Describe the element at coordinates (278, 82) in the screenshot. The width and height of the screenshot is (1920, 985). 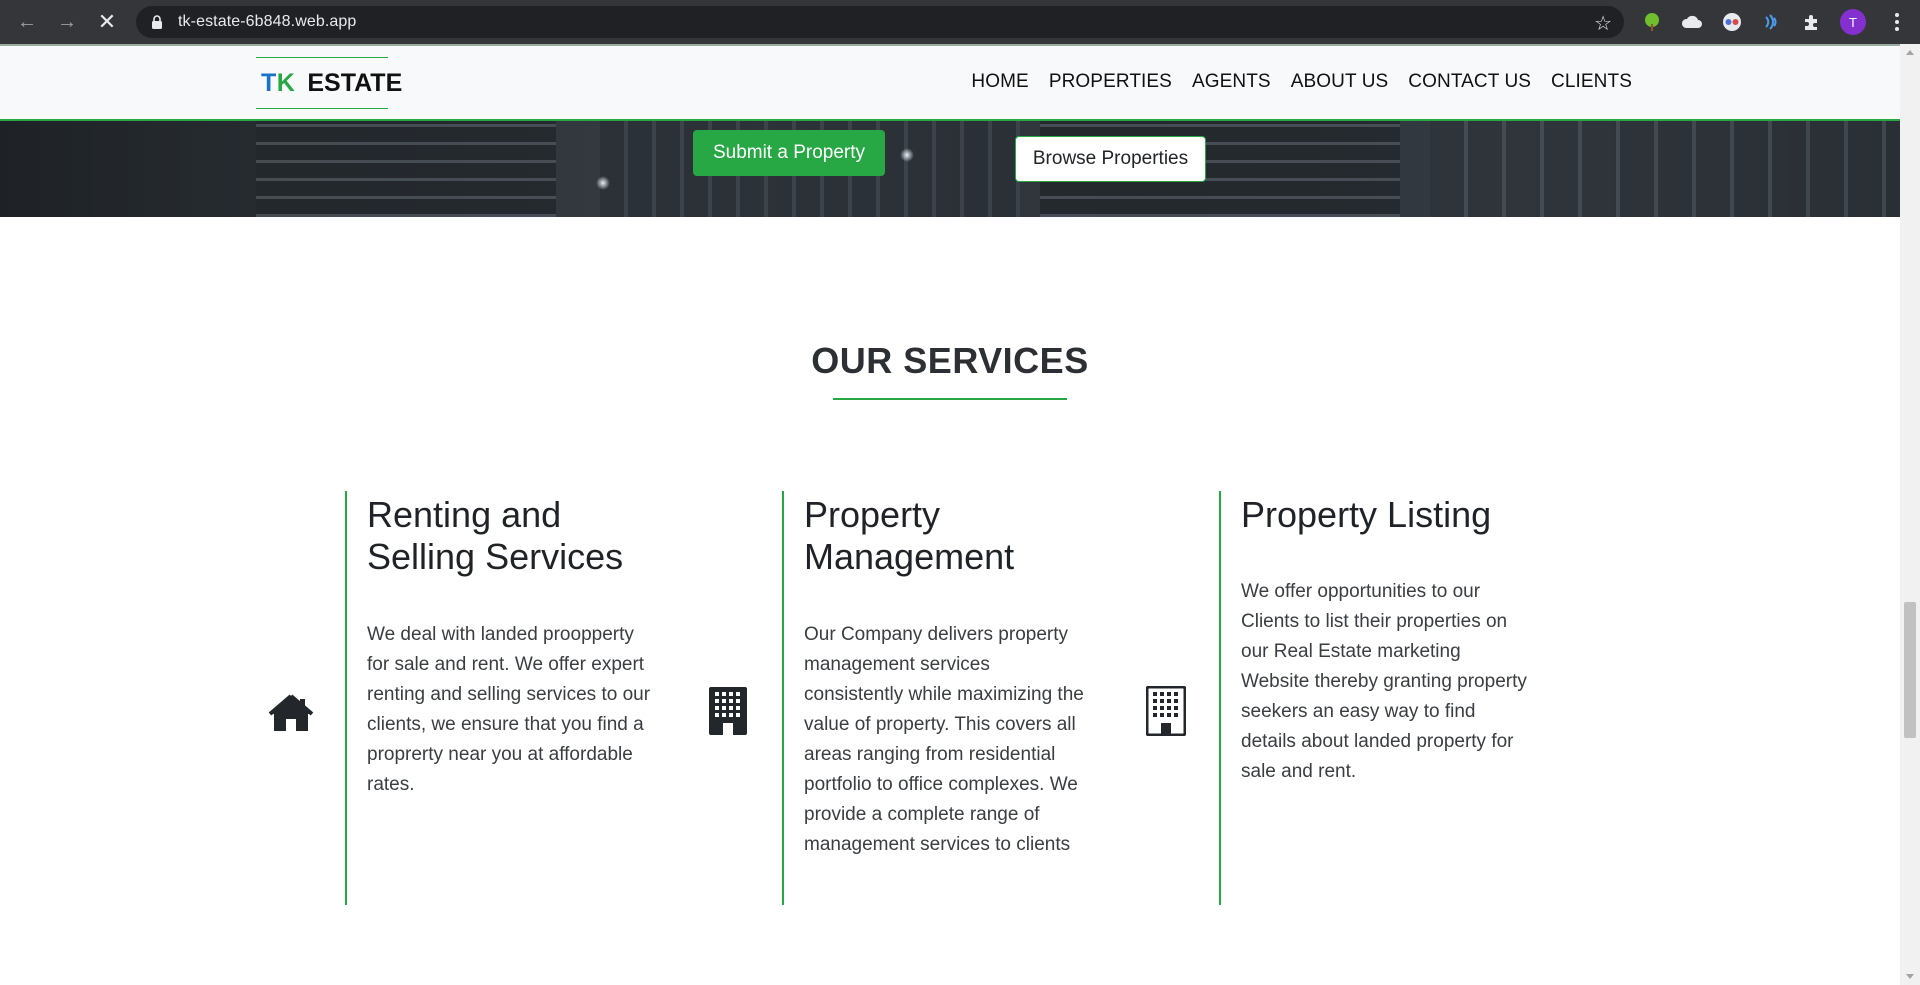
I see `brand-tk: TK` at that location.